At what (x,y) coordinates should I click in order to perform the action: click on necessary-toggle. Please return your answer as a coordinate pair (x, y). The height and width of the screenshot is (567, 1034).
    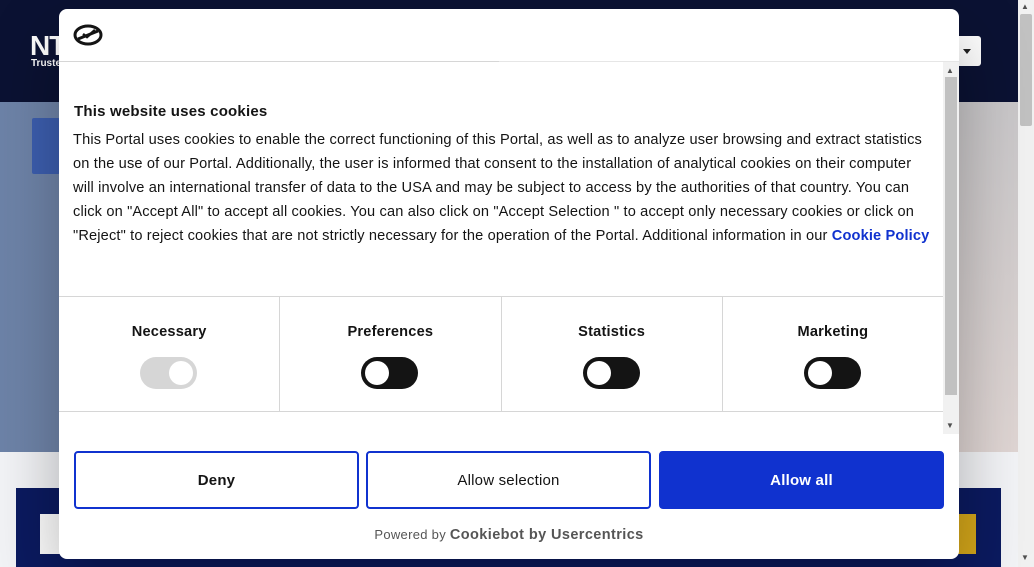
    Looking at the image, I should click on (169, 373).